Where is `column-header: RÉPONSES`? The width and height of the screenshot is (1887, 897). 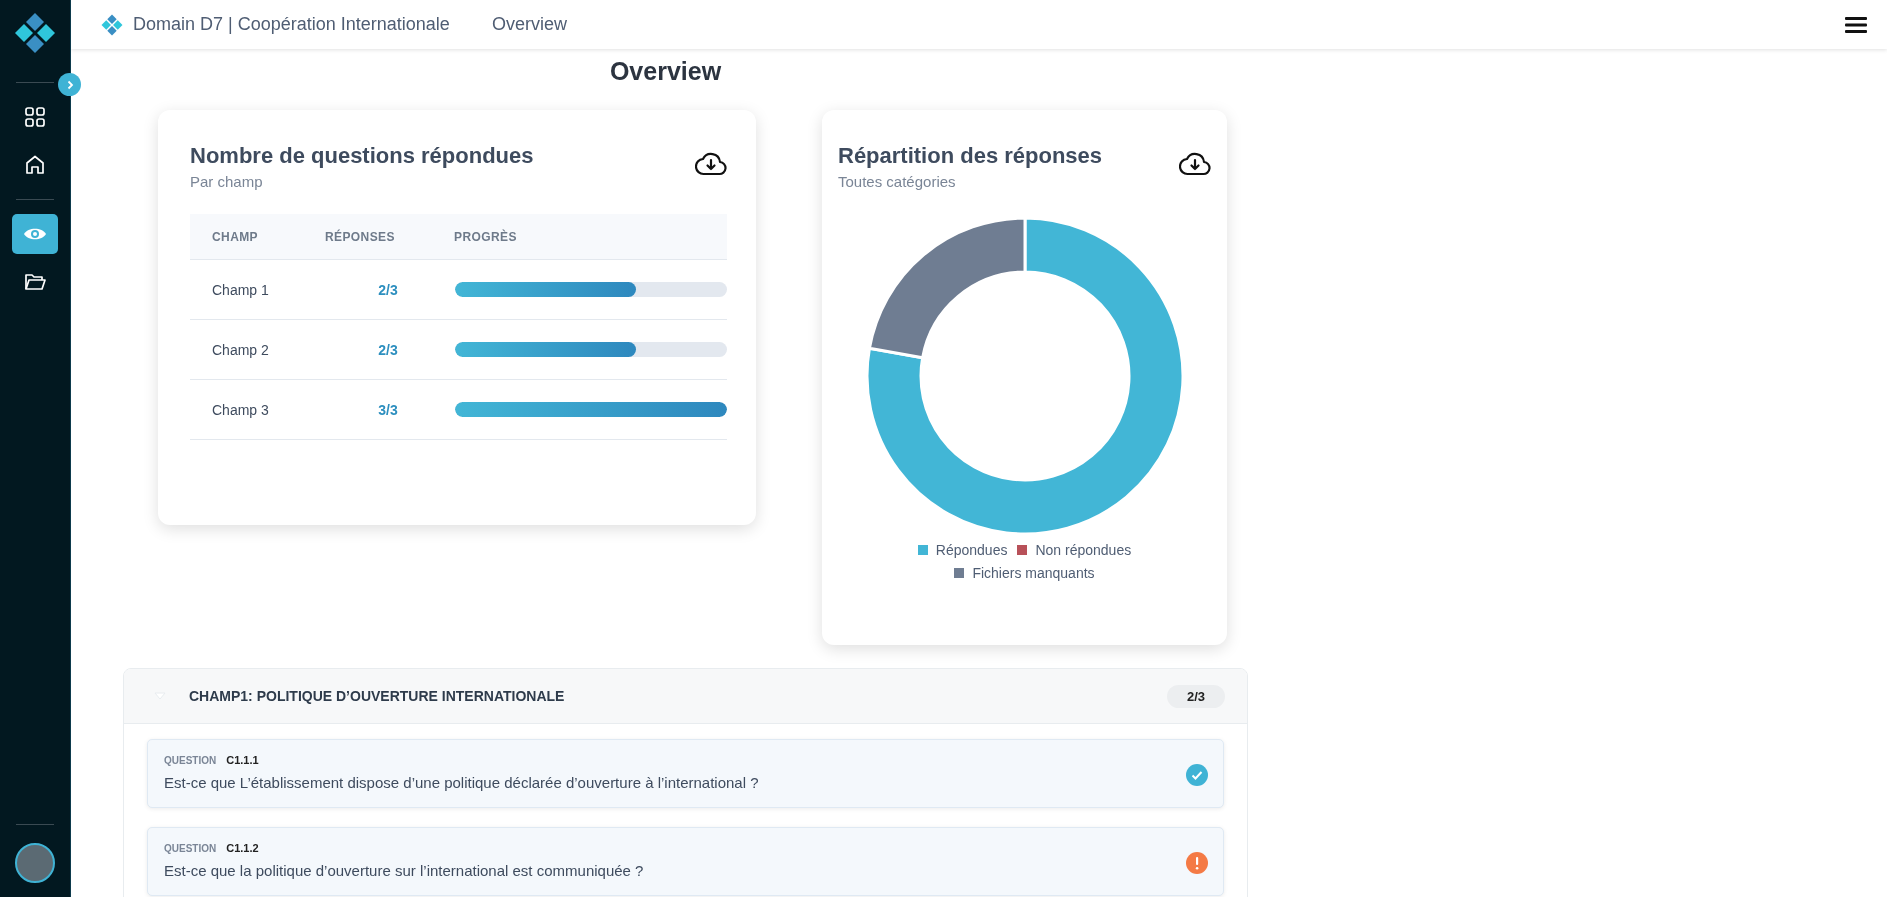
column-header: RÉPONSES is located at coordinates (360, 236).